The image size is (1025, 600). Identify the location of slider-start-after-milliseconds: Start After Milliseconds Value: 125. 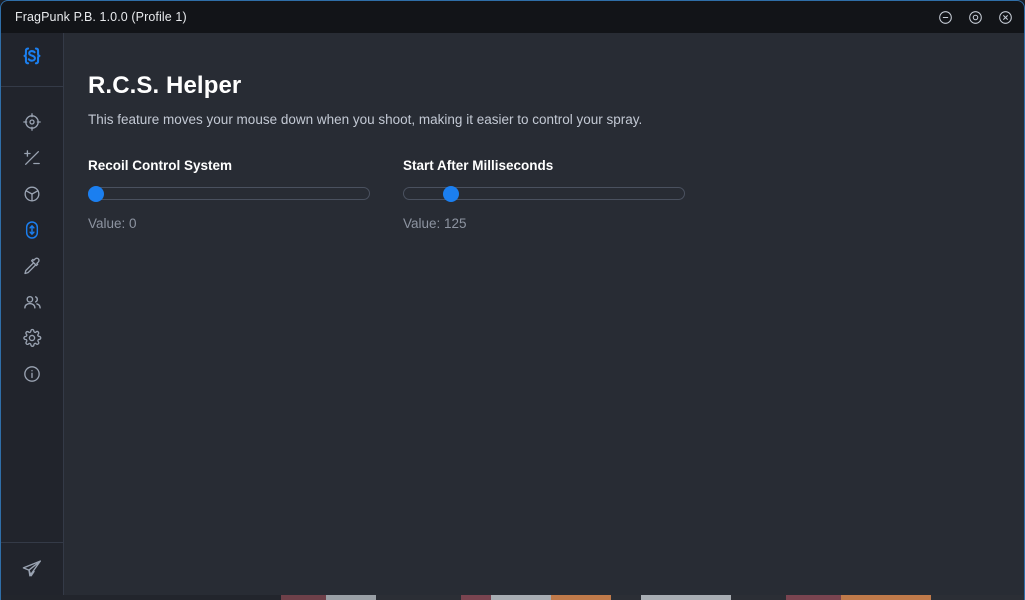
(544, 194).